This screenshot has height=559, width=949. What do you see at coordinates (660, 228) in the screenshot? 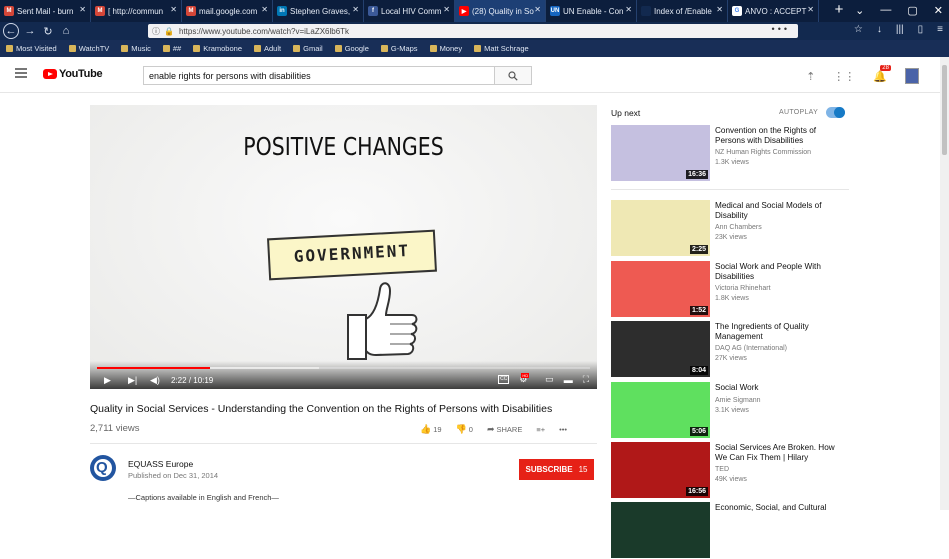
I see `video-thumbnail: 2:25` at bounding box center [660, 228].